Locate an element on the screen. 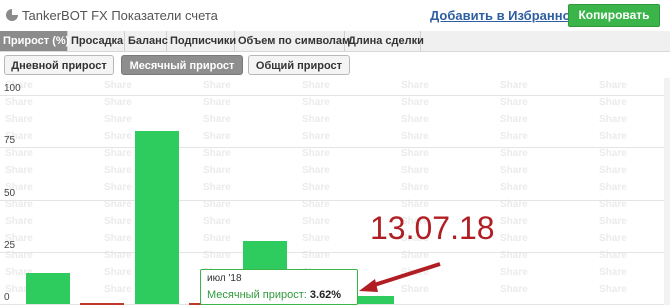 This screenshot has width=670, height=305. y-tick-label: 100 is located at coordinates (12, 88).